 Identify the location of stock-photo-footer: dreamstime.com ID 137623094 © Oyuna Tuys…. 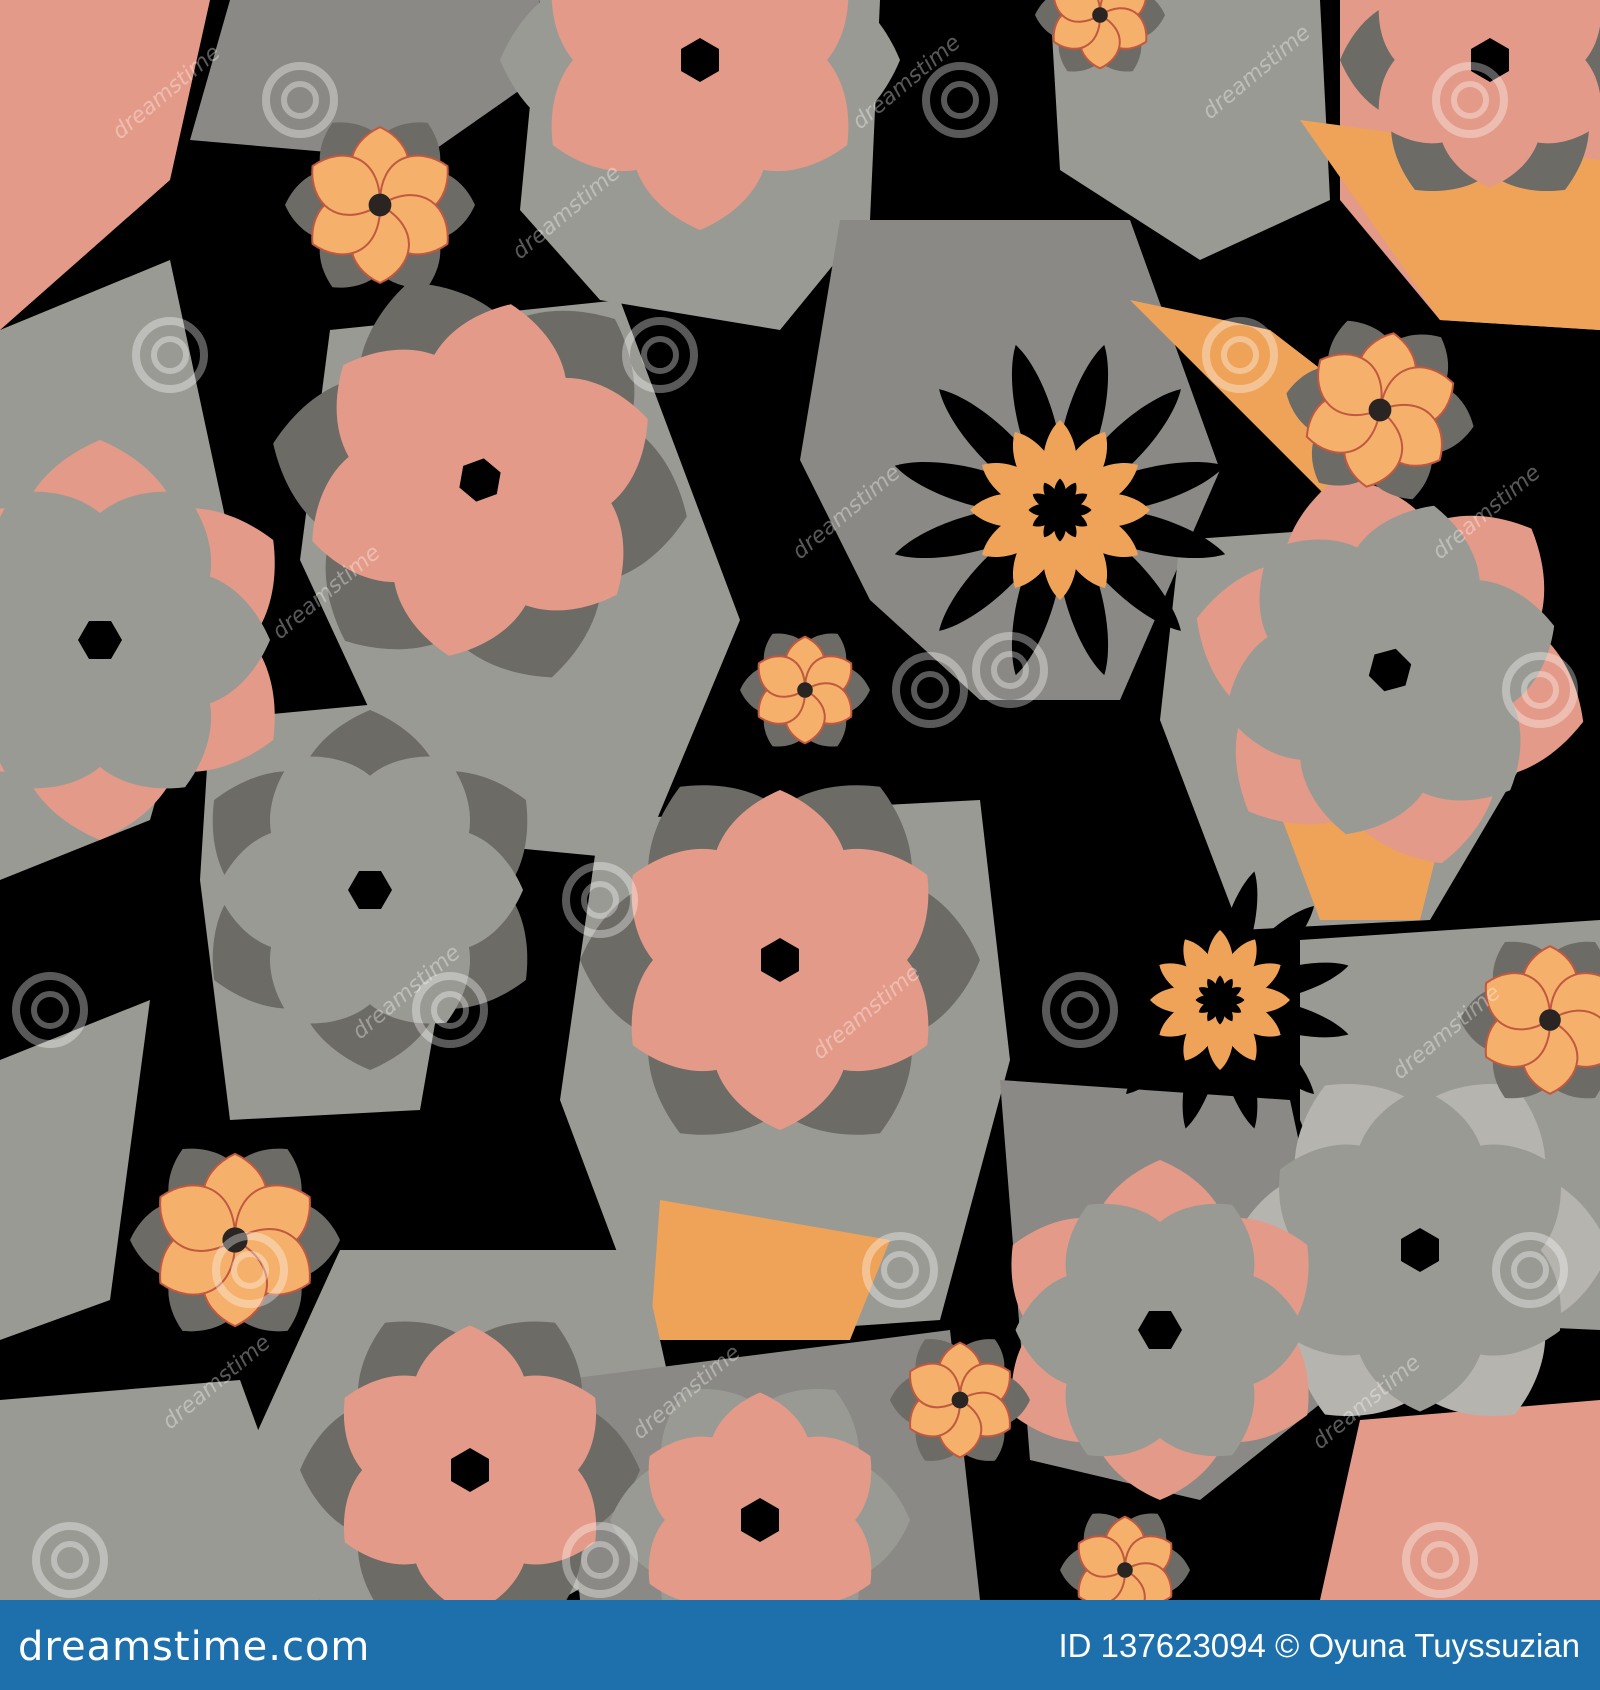
(800, 1645).